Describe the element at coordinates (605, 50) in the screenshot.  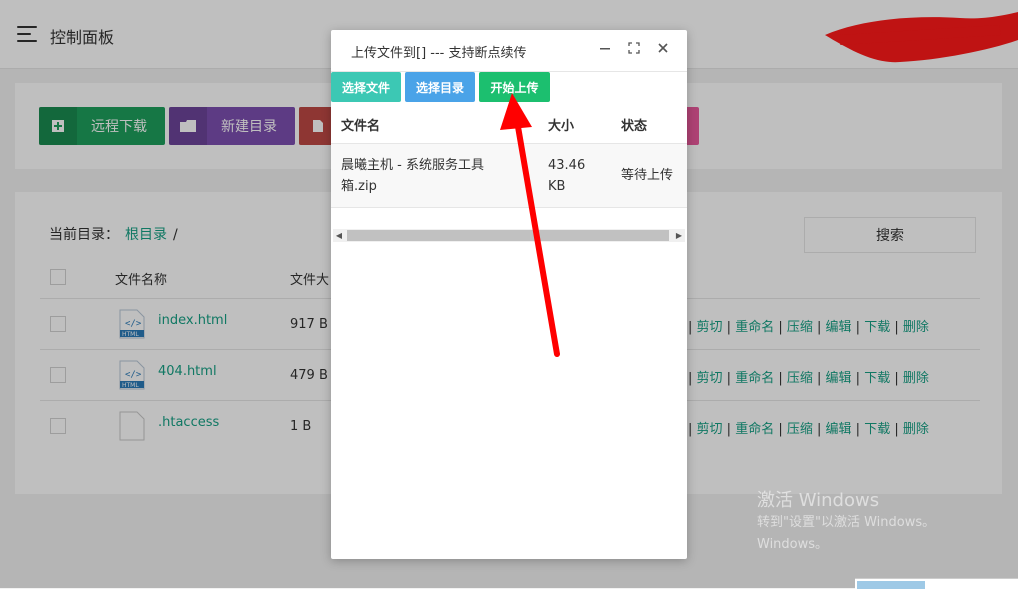
I see `minimize-icon` at that location.